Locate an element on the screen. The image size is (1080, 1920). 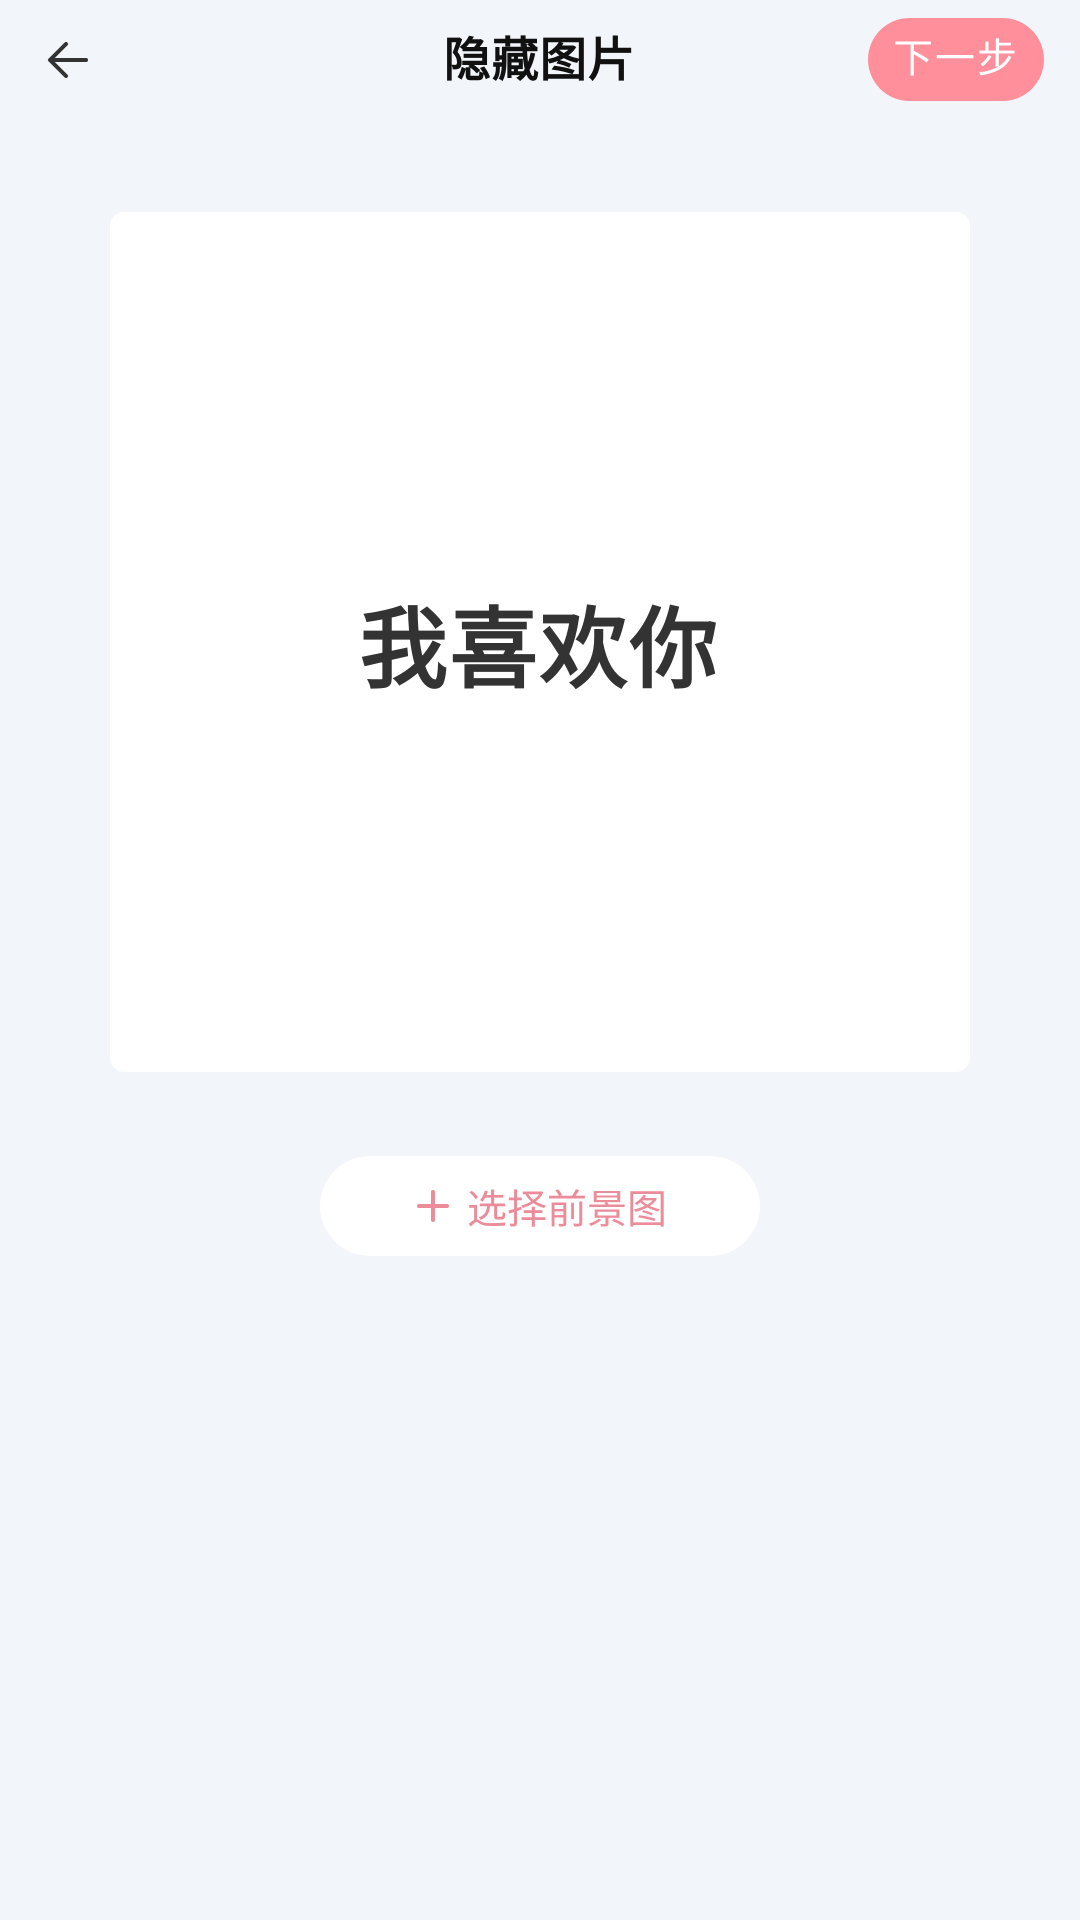
top-bar: 隐藏图片 下一步 is located at coordinates (540, 62).